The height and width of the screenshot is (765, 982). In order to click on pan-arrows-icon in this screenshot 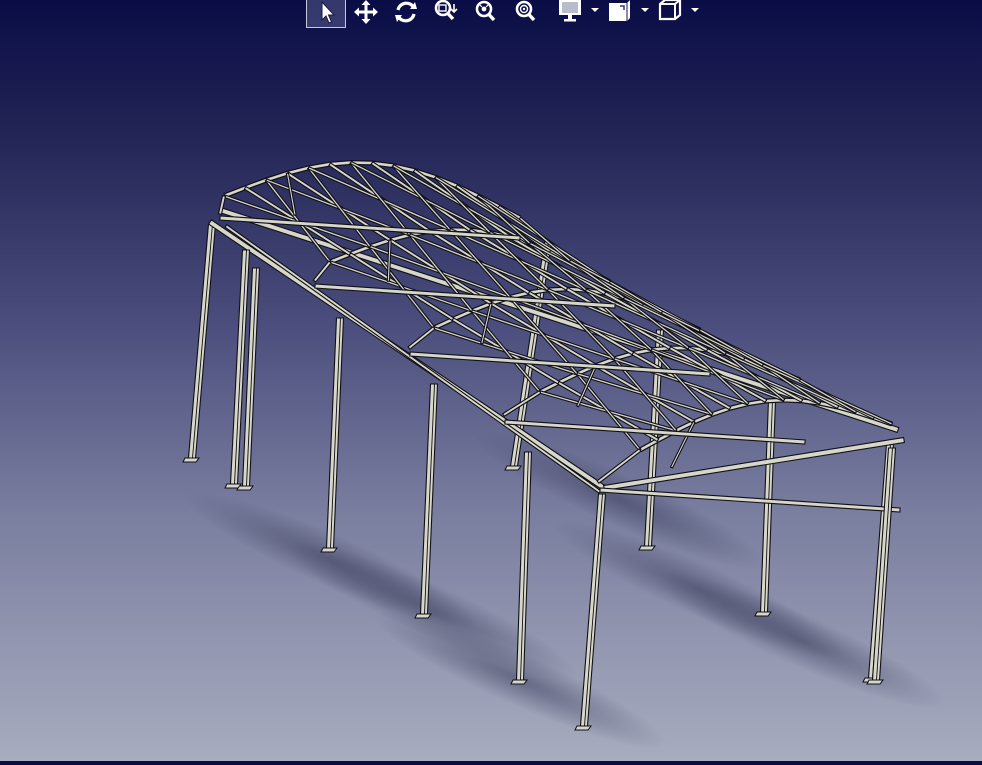, I will do `click(366, 12)`.